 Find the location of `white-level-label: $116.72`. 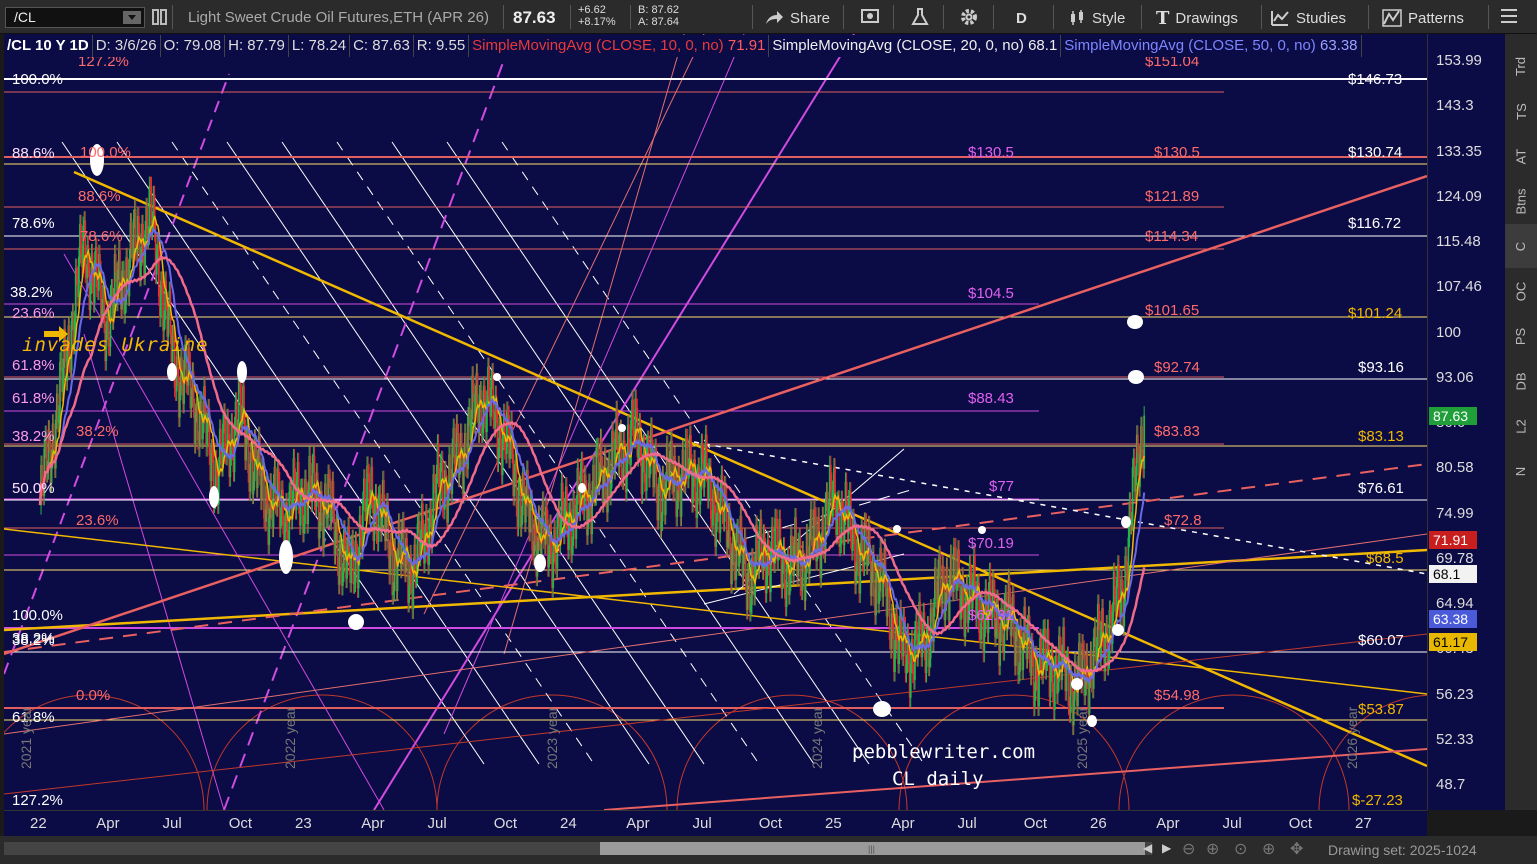

white-level-label: $116.72 is located at coordinates (1375, 223).